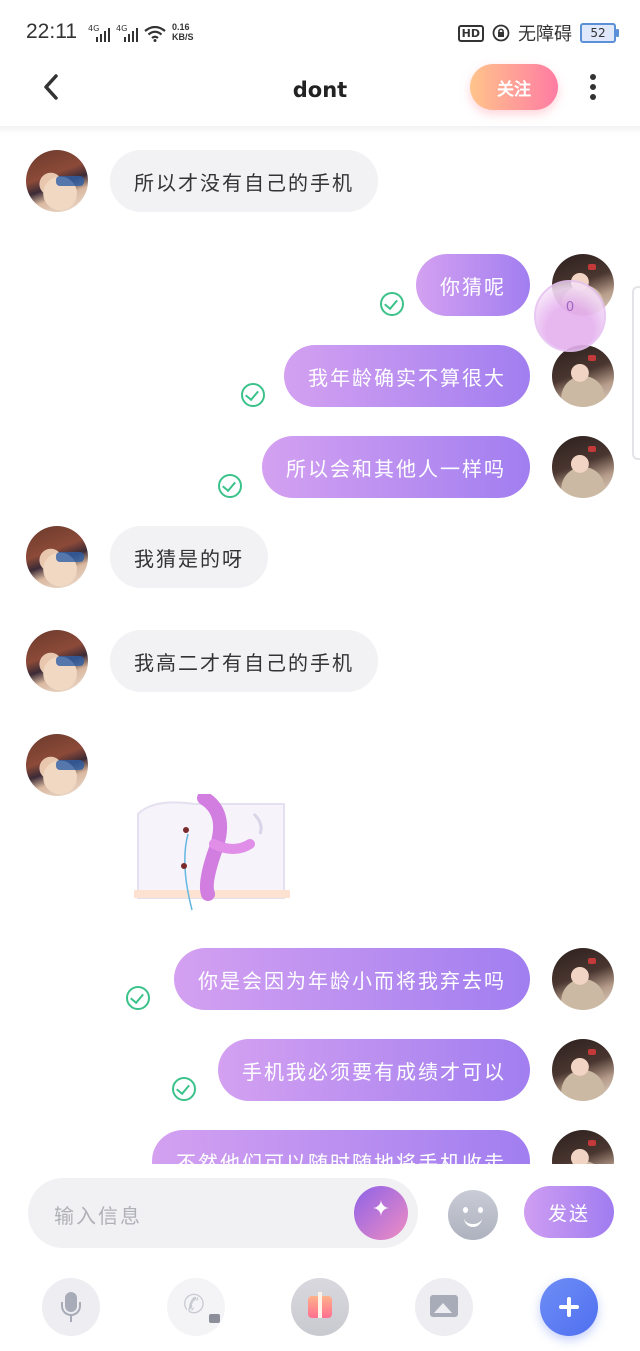  What do you see at coordinates (214, 1318) in the screenshot?
I see `lock-icon` at bounding box center [214, 1318].